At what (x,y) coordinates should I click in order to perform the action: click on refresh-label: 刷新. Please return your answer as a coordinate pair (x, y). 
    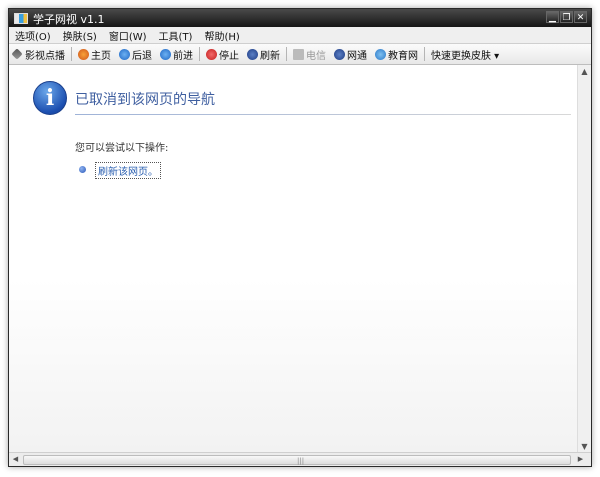
    Looking at the image, I should click on (270, 56).